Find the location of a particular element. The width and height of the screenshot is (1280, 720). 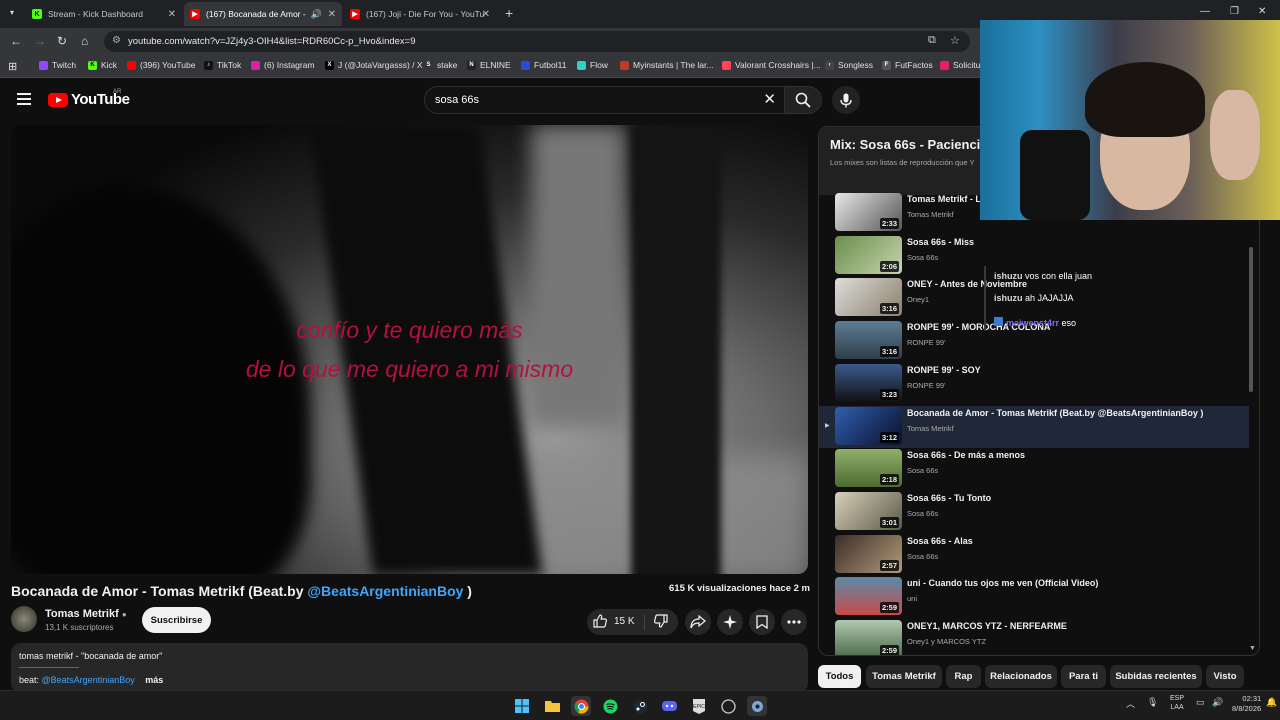

minimize-button: — is located at coordinates (1205, 11).